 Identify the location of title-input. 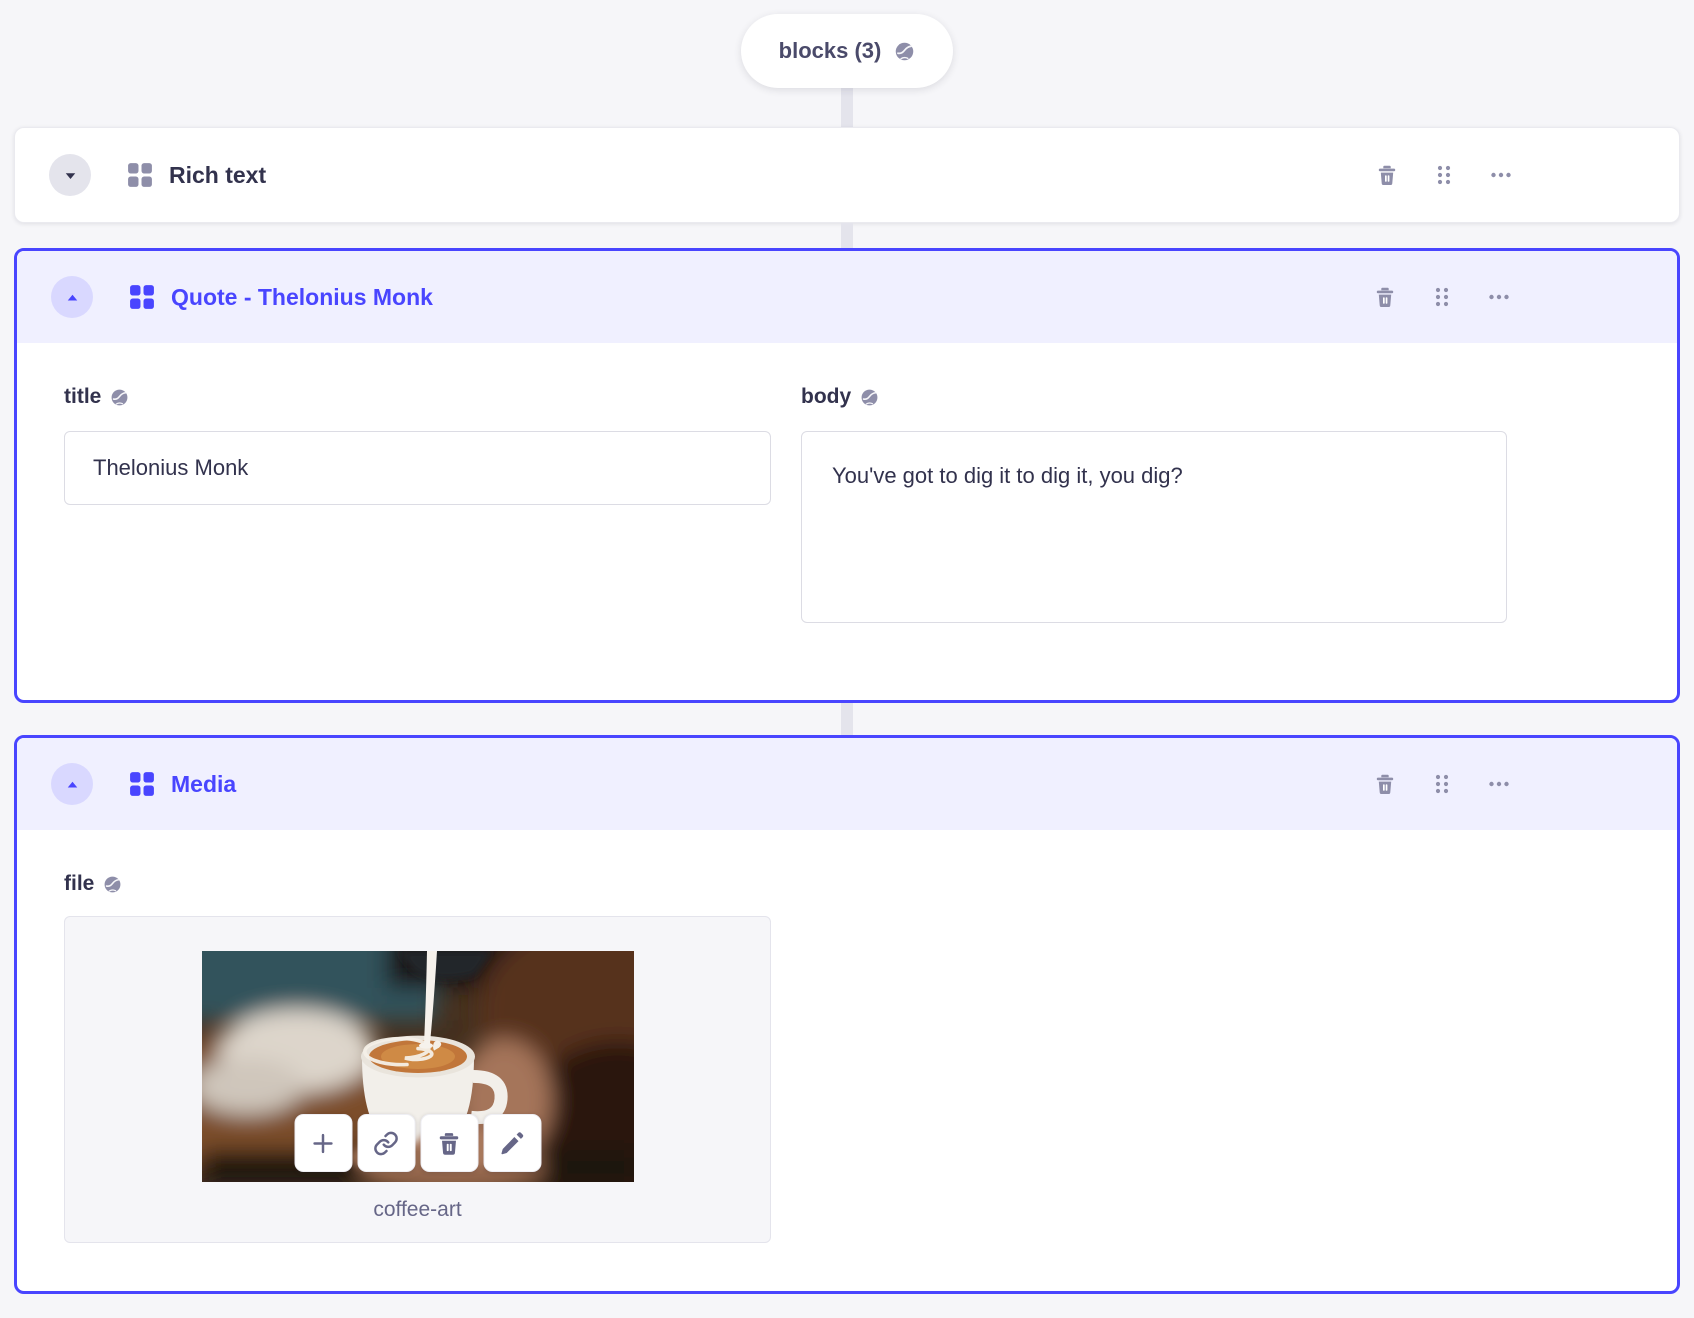
(417, 468).